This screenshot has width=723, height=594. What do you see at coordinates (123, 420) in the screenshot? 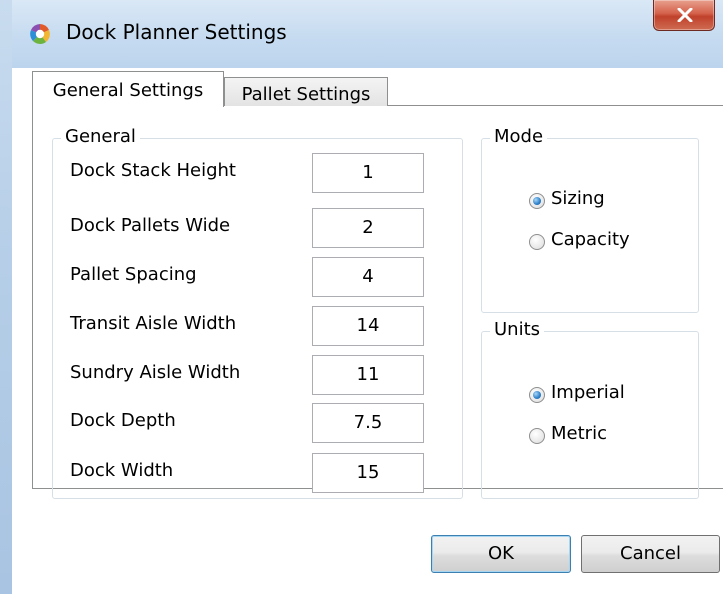
I see `dock-depth-label: Dock Depth` at bounding box center [123, 420].